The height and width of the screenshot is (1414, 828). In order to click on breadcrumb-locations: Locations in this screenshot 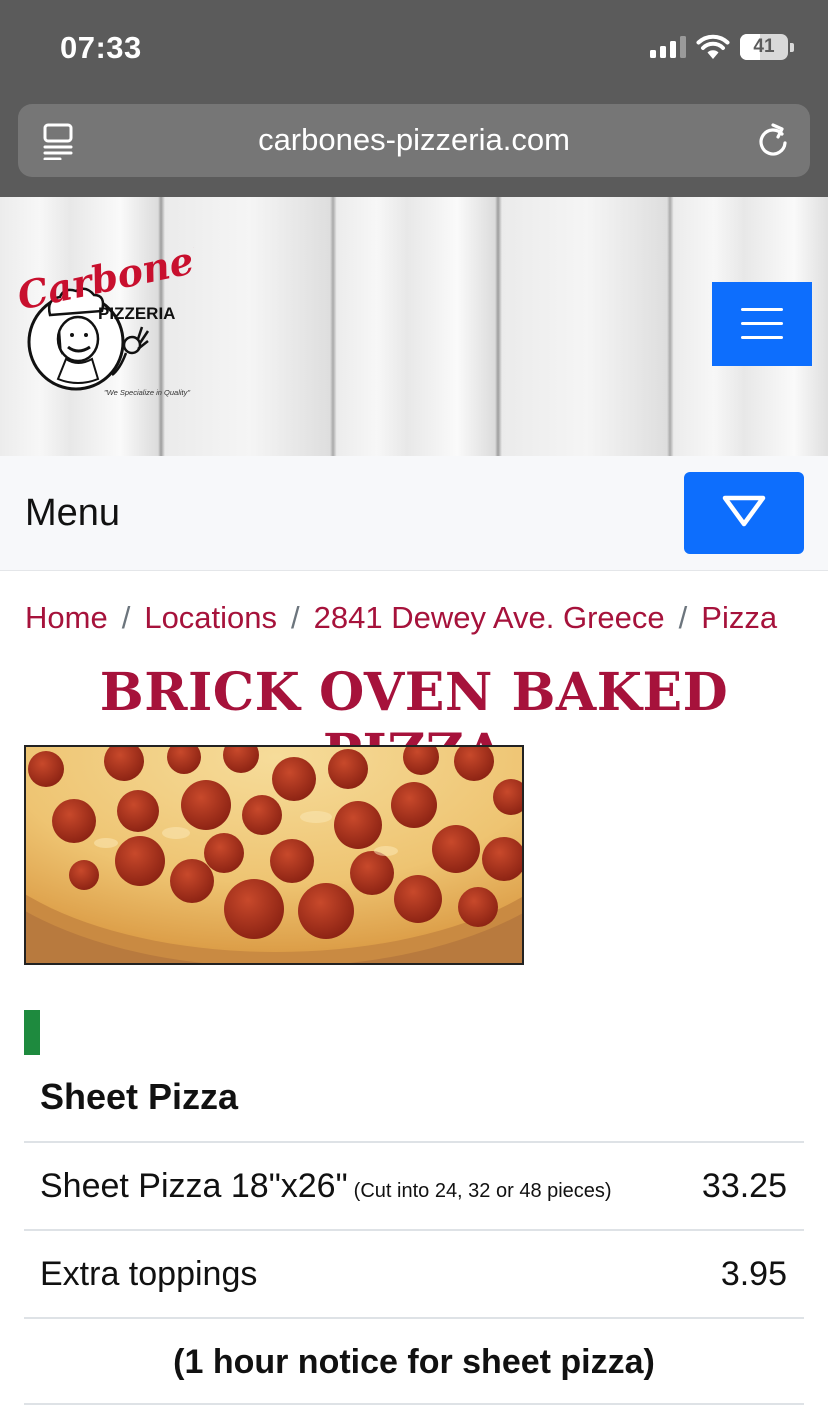, I will do `click(210, 617)`.